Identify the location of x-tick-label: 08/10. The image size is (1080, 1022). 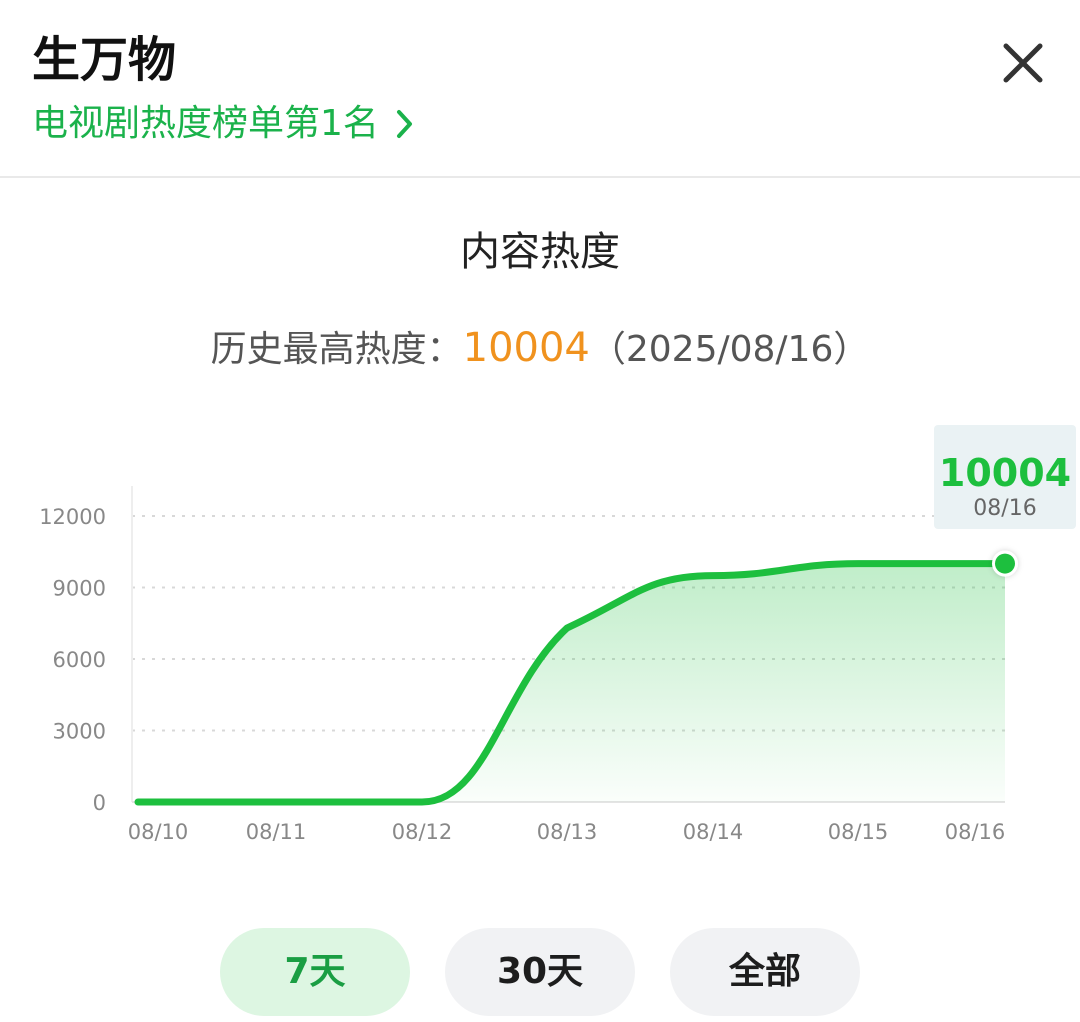
(158, 832).